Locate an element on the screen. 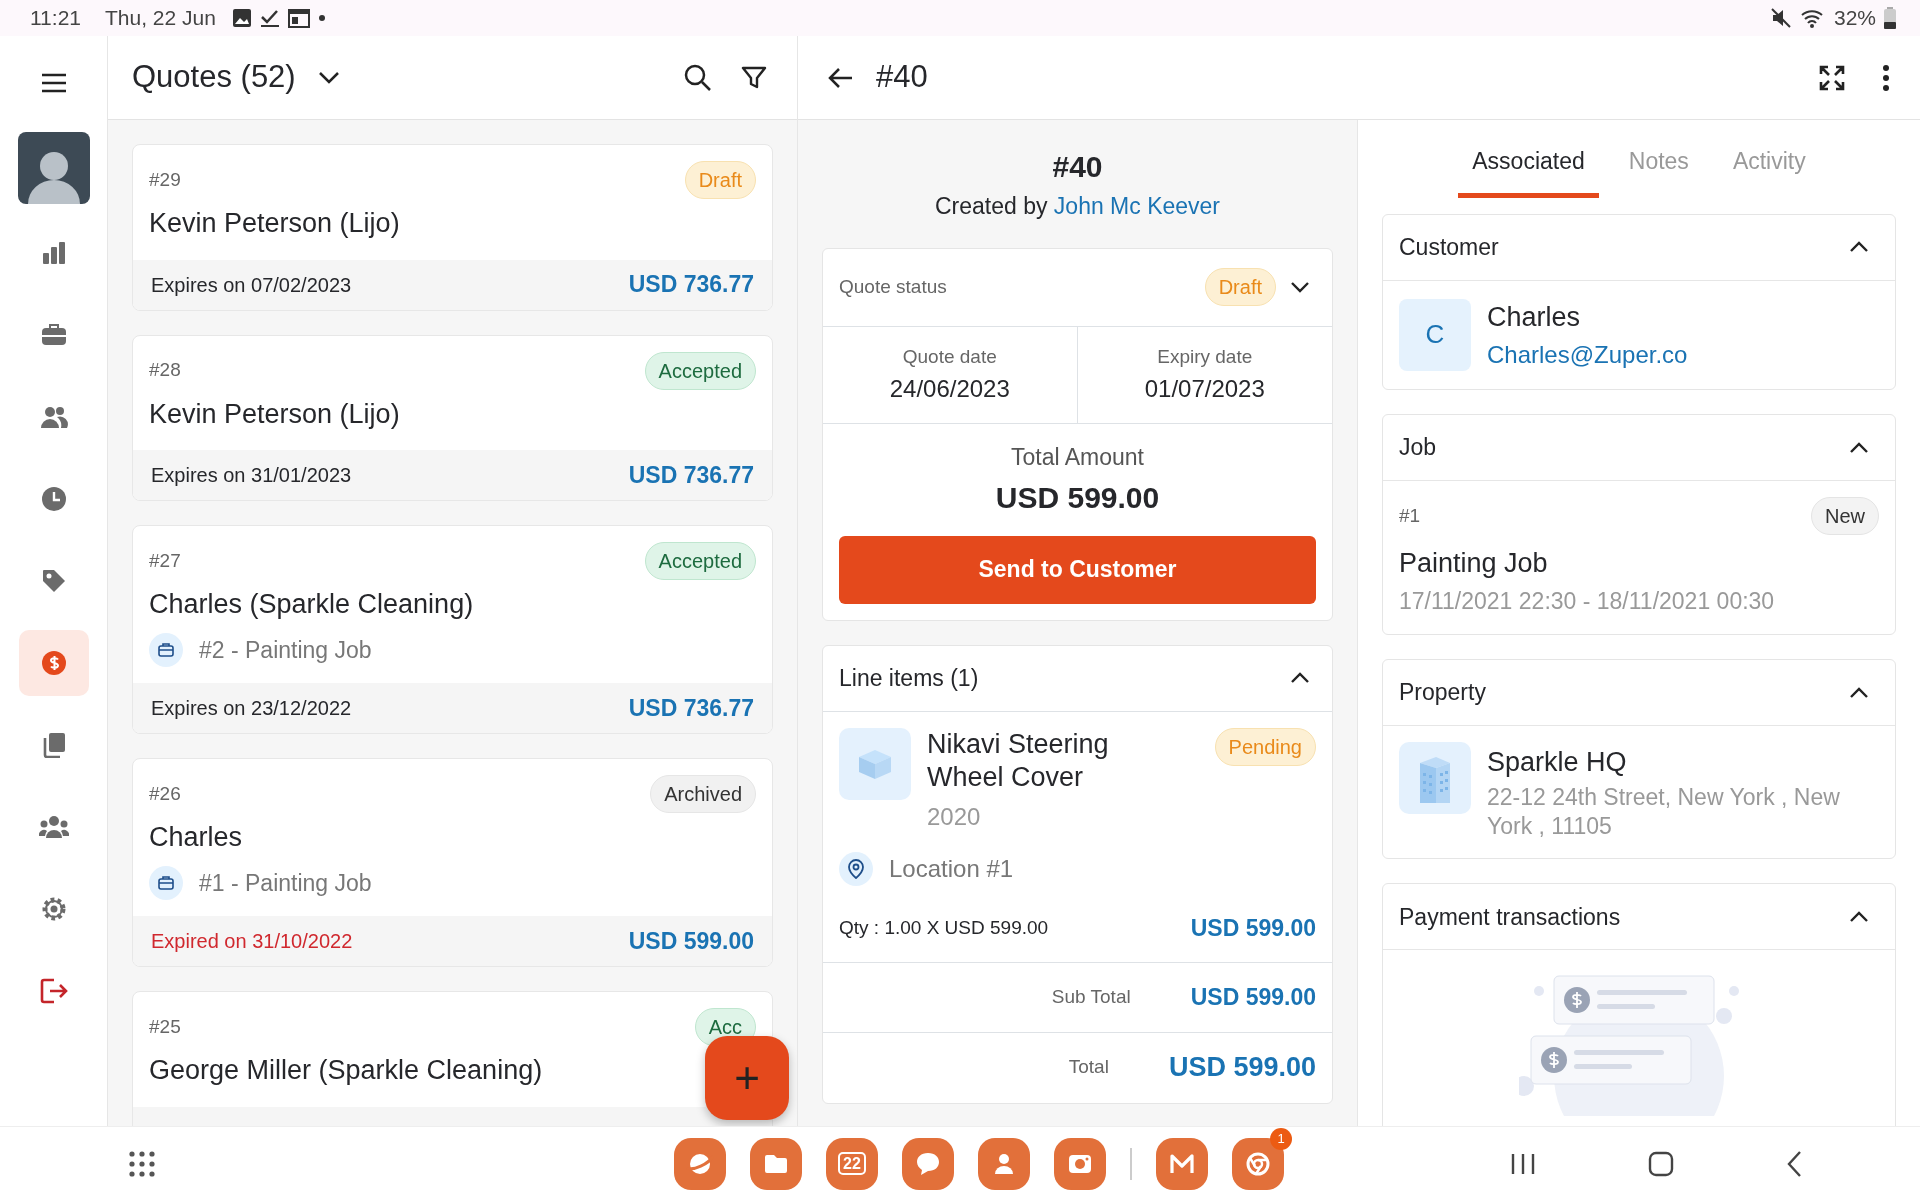  subtotal-label: Sub Total is located at coordinates (1091, 996).